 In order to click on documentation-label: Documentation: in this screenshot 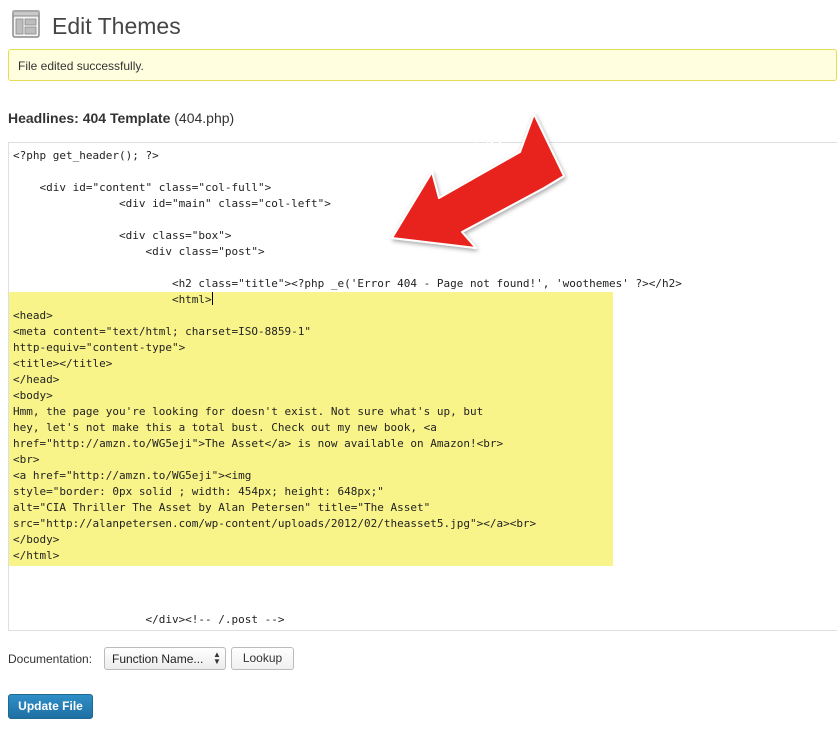, I will do `click(50, 659)`.